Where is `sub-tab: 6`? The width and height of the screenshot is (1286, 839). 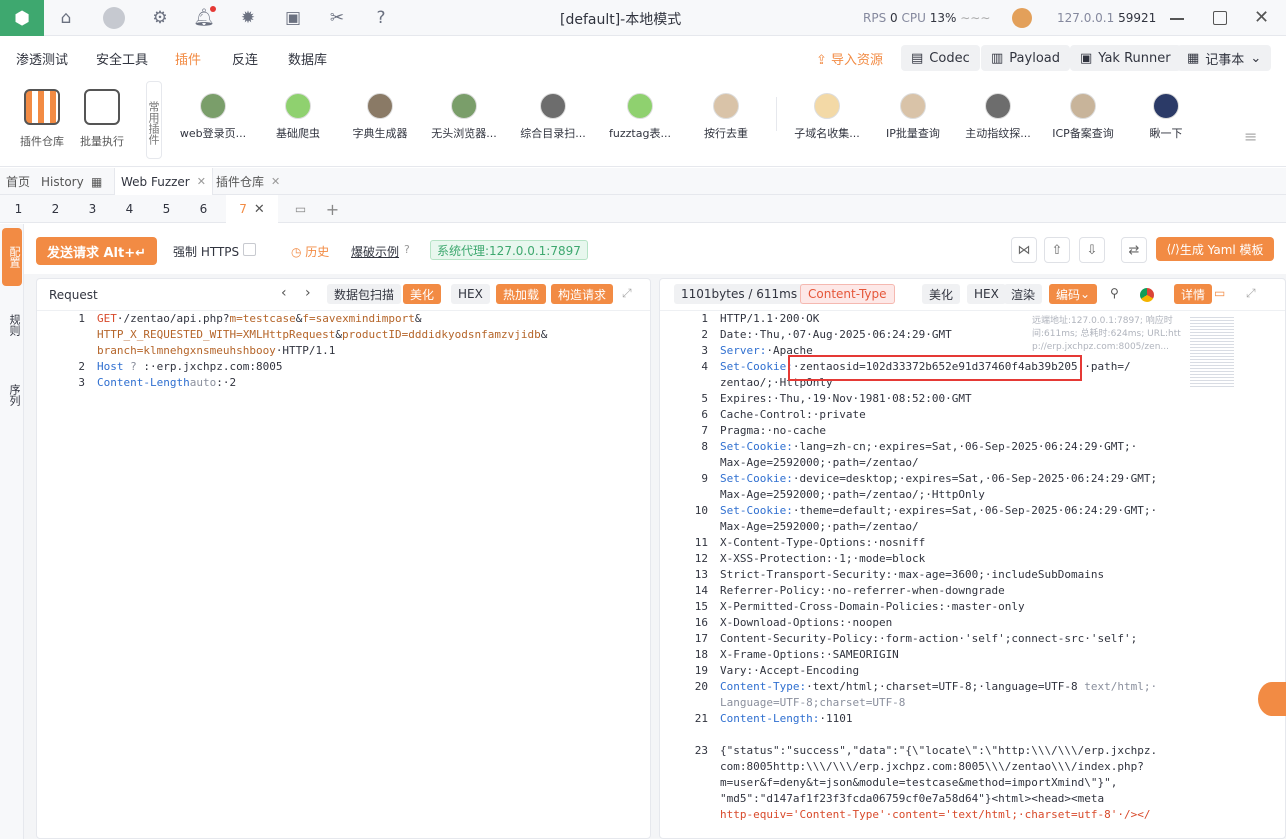
sub-tab: 6 is located at coordinates (203, 209).